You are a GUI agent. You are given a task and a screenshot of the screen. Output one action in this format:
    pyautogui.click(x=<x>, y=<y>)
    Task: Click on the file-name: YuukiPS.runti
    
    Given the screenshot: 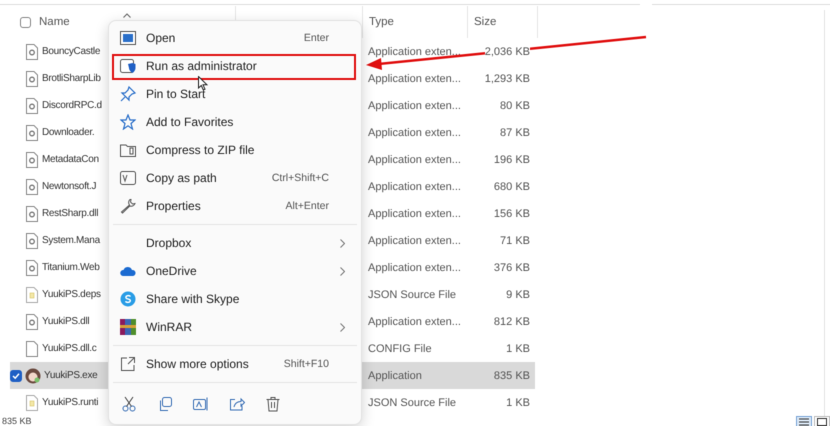 What is the action you would take?
    pyautogui.click(x=70, y=402)
    